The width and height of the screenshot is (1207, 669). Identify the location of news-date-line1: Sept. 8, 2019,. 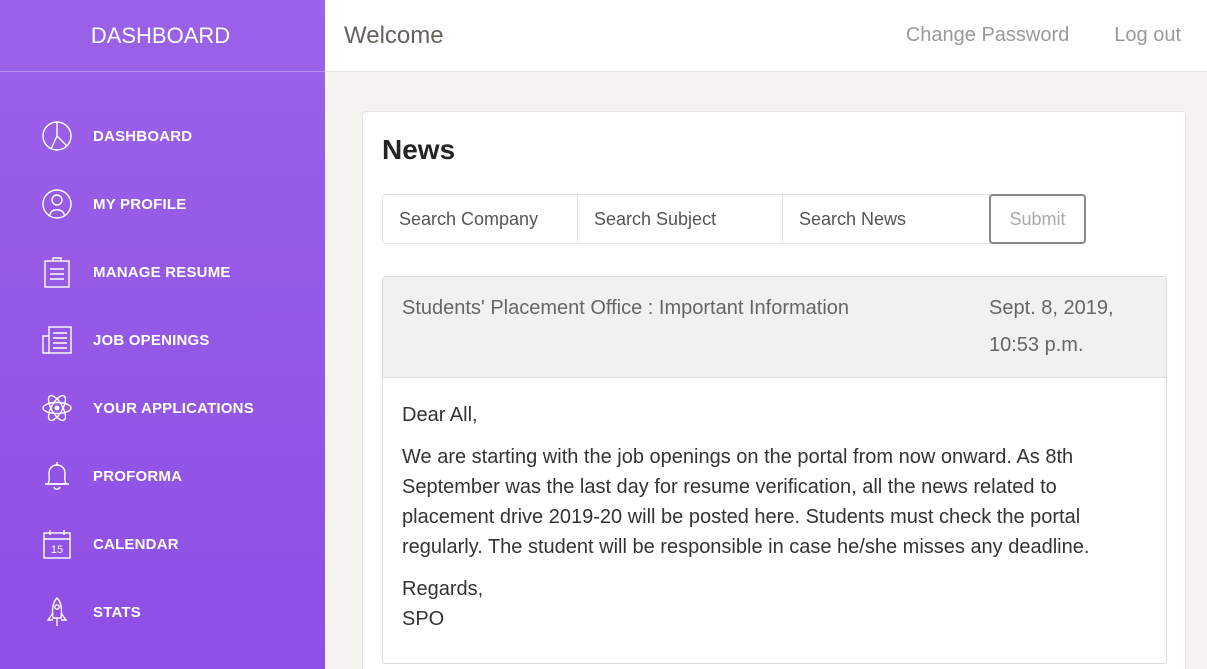
(1051, 308).